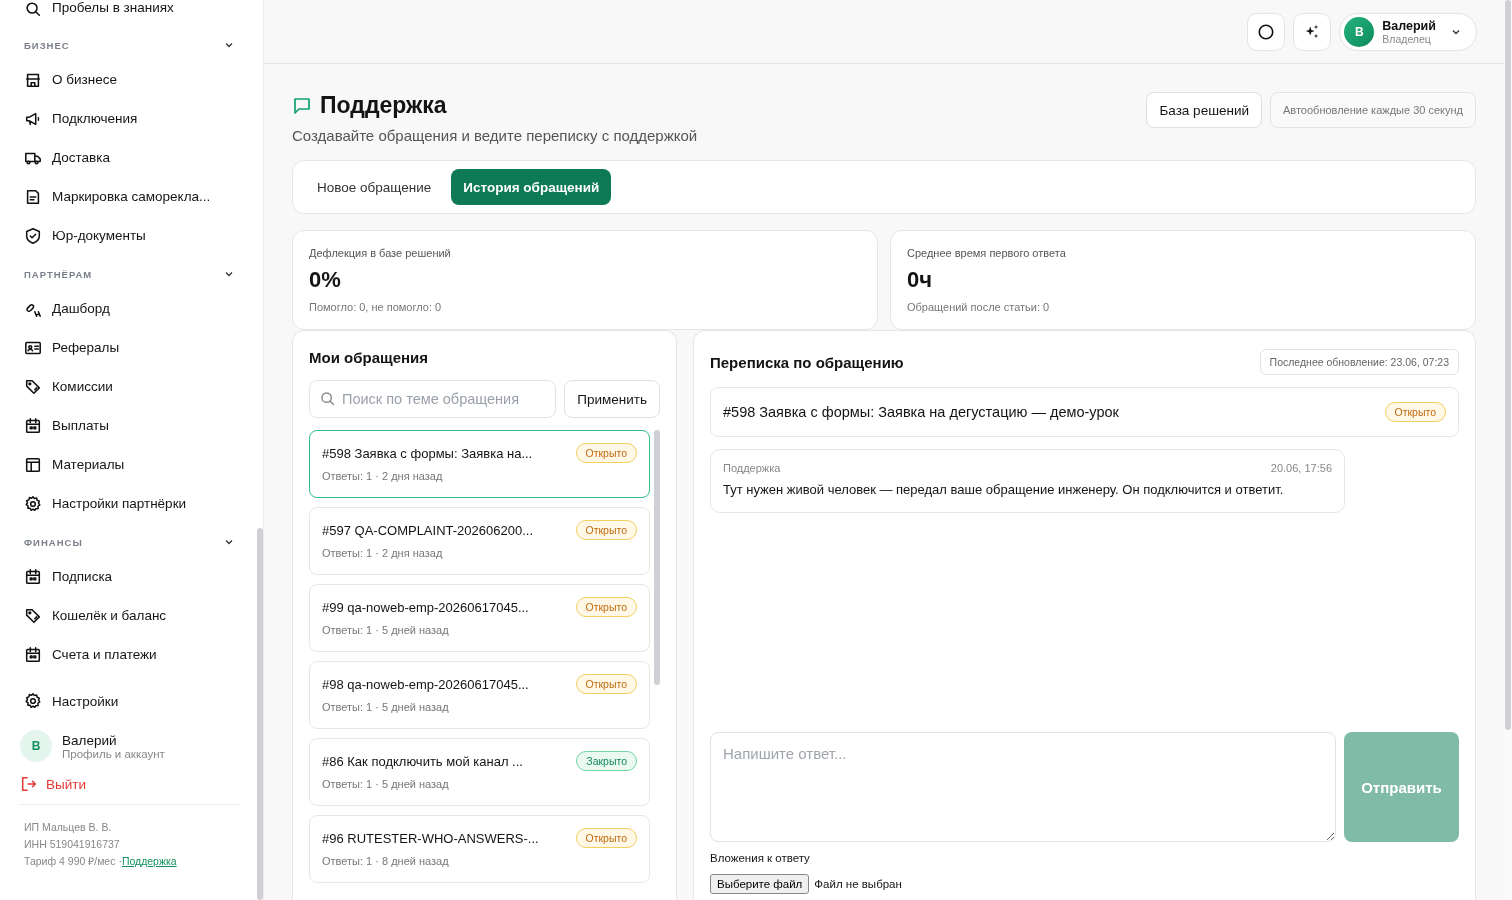 The image size is (1512, 900). What do you see at coordinates (58, 274) in the screenshot?
I see `section-title: ПАРТНЁРАМ` at bounding box center [58, 274].